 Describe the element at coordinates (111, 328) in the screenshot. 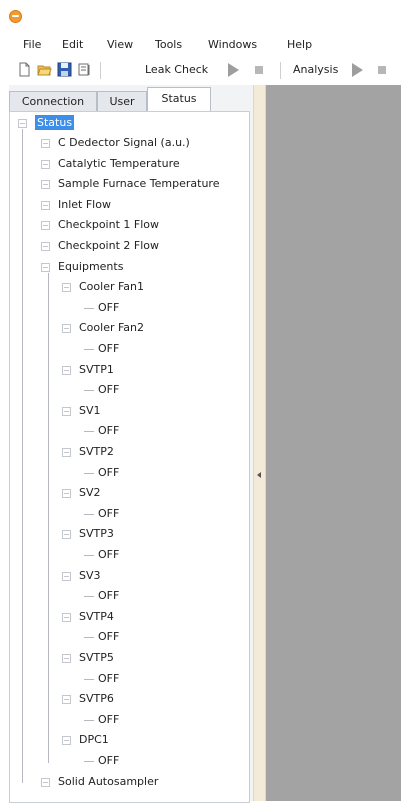

I see `equipment-node: Cooler Fan2` at that location.